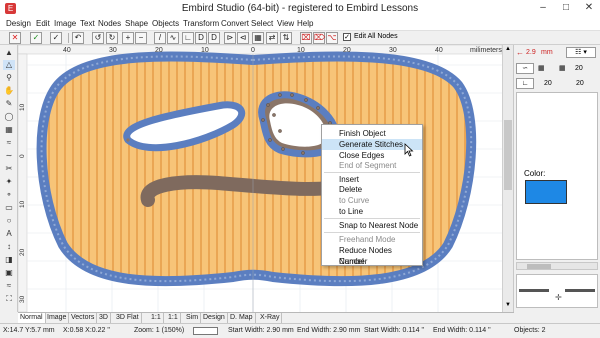  I want to click on align-icon: ▦, so click(258, 38).